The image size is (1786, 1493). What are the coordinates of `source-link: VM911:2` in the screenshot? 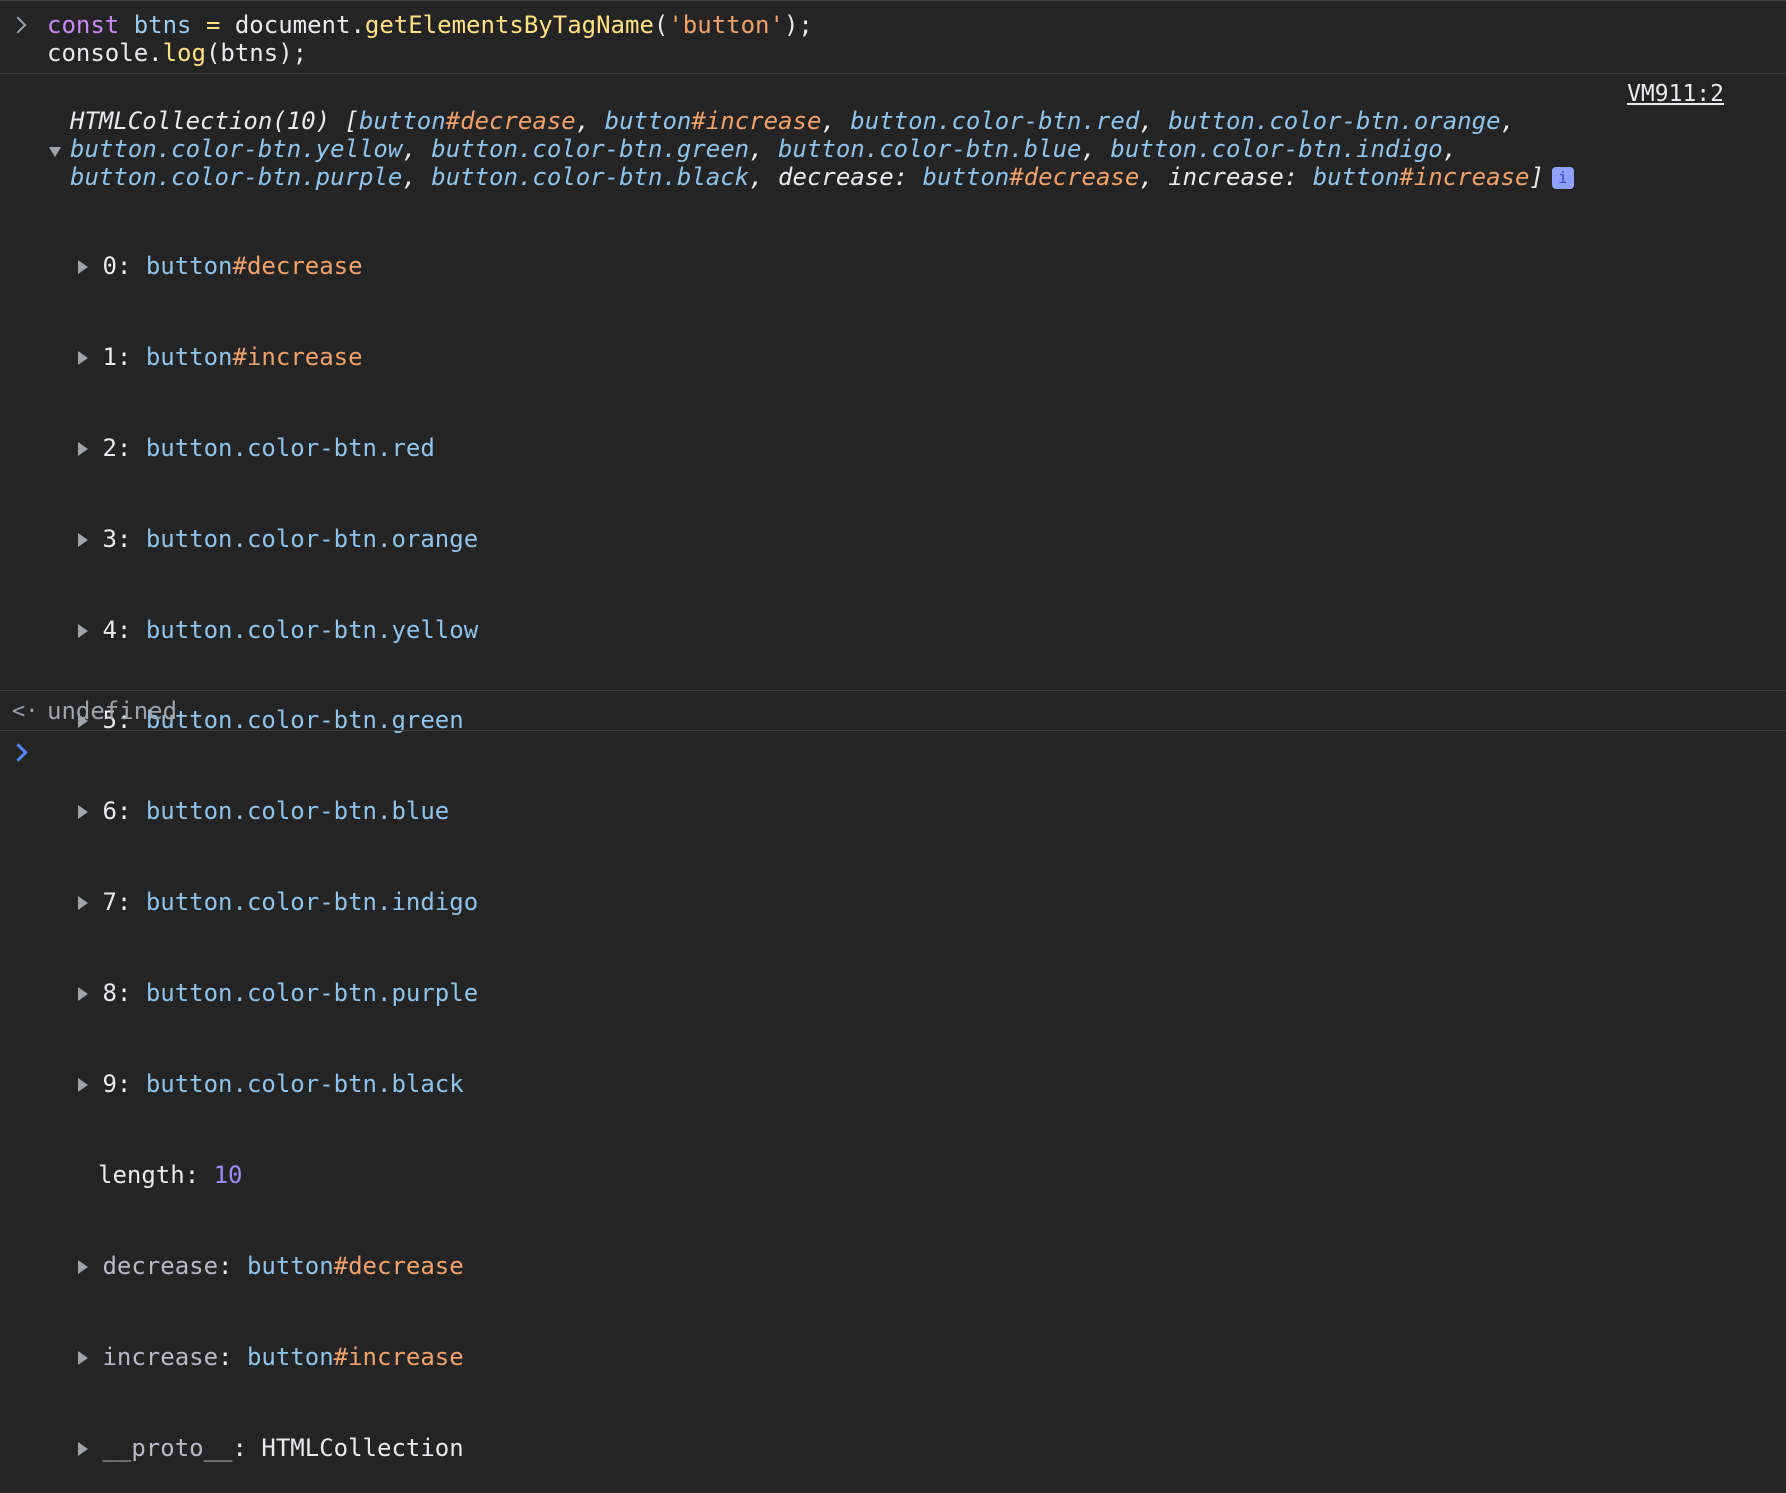 It's located at (1675, 93).